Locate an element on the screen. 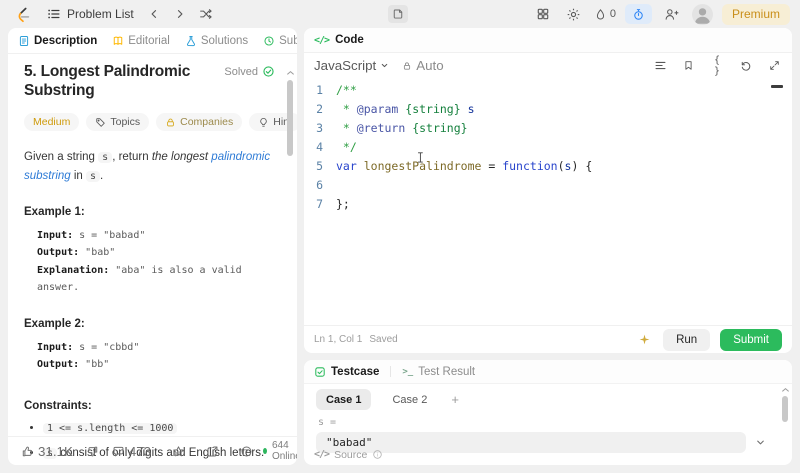 This screenshot has width=800, height=473. next-question-button is located at coordinates (180, 14).